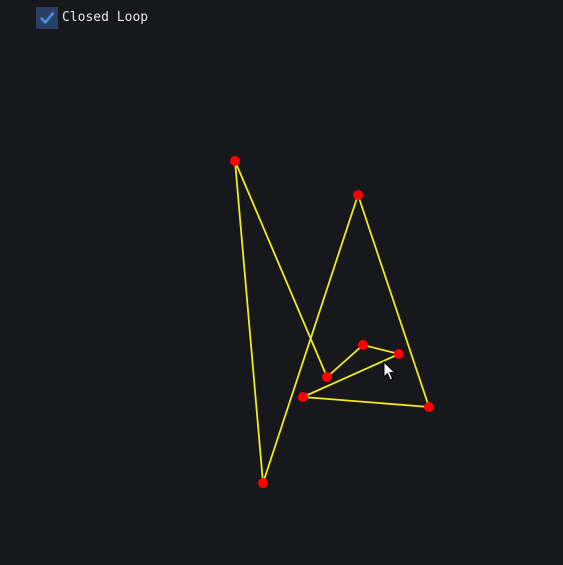  I want to click on checkmark-icon, so click(47, 18).